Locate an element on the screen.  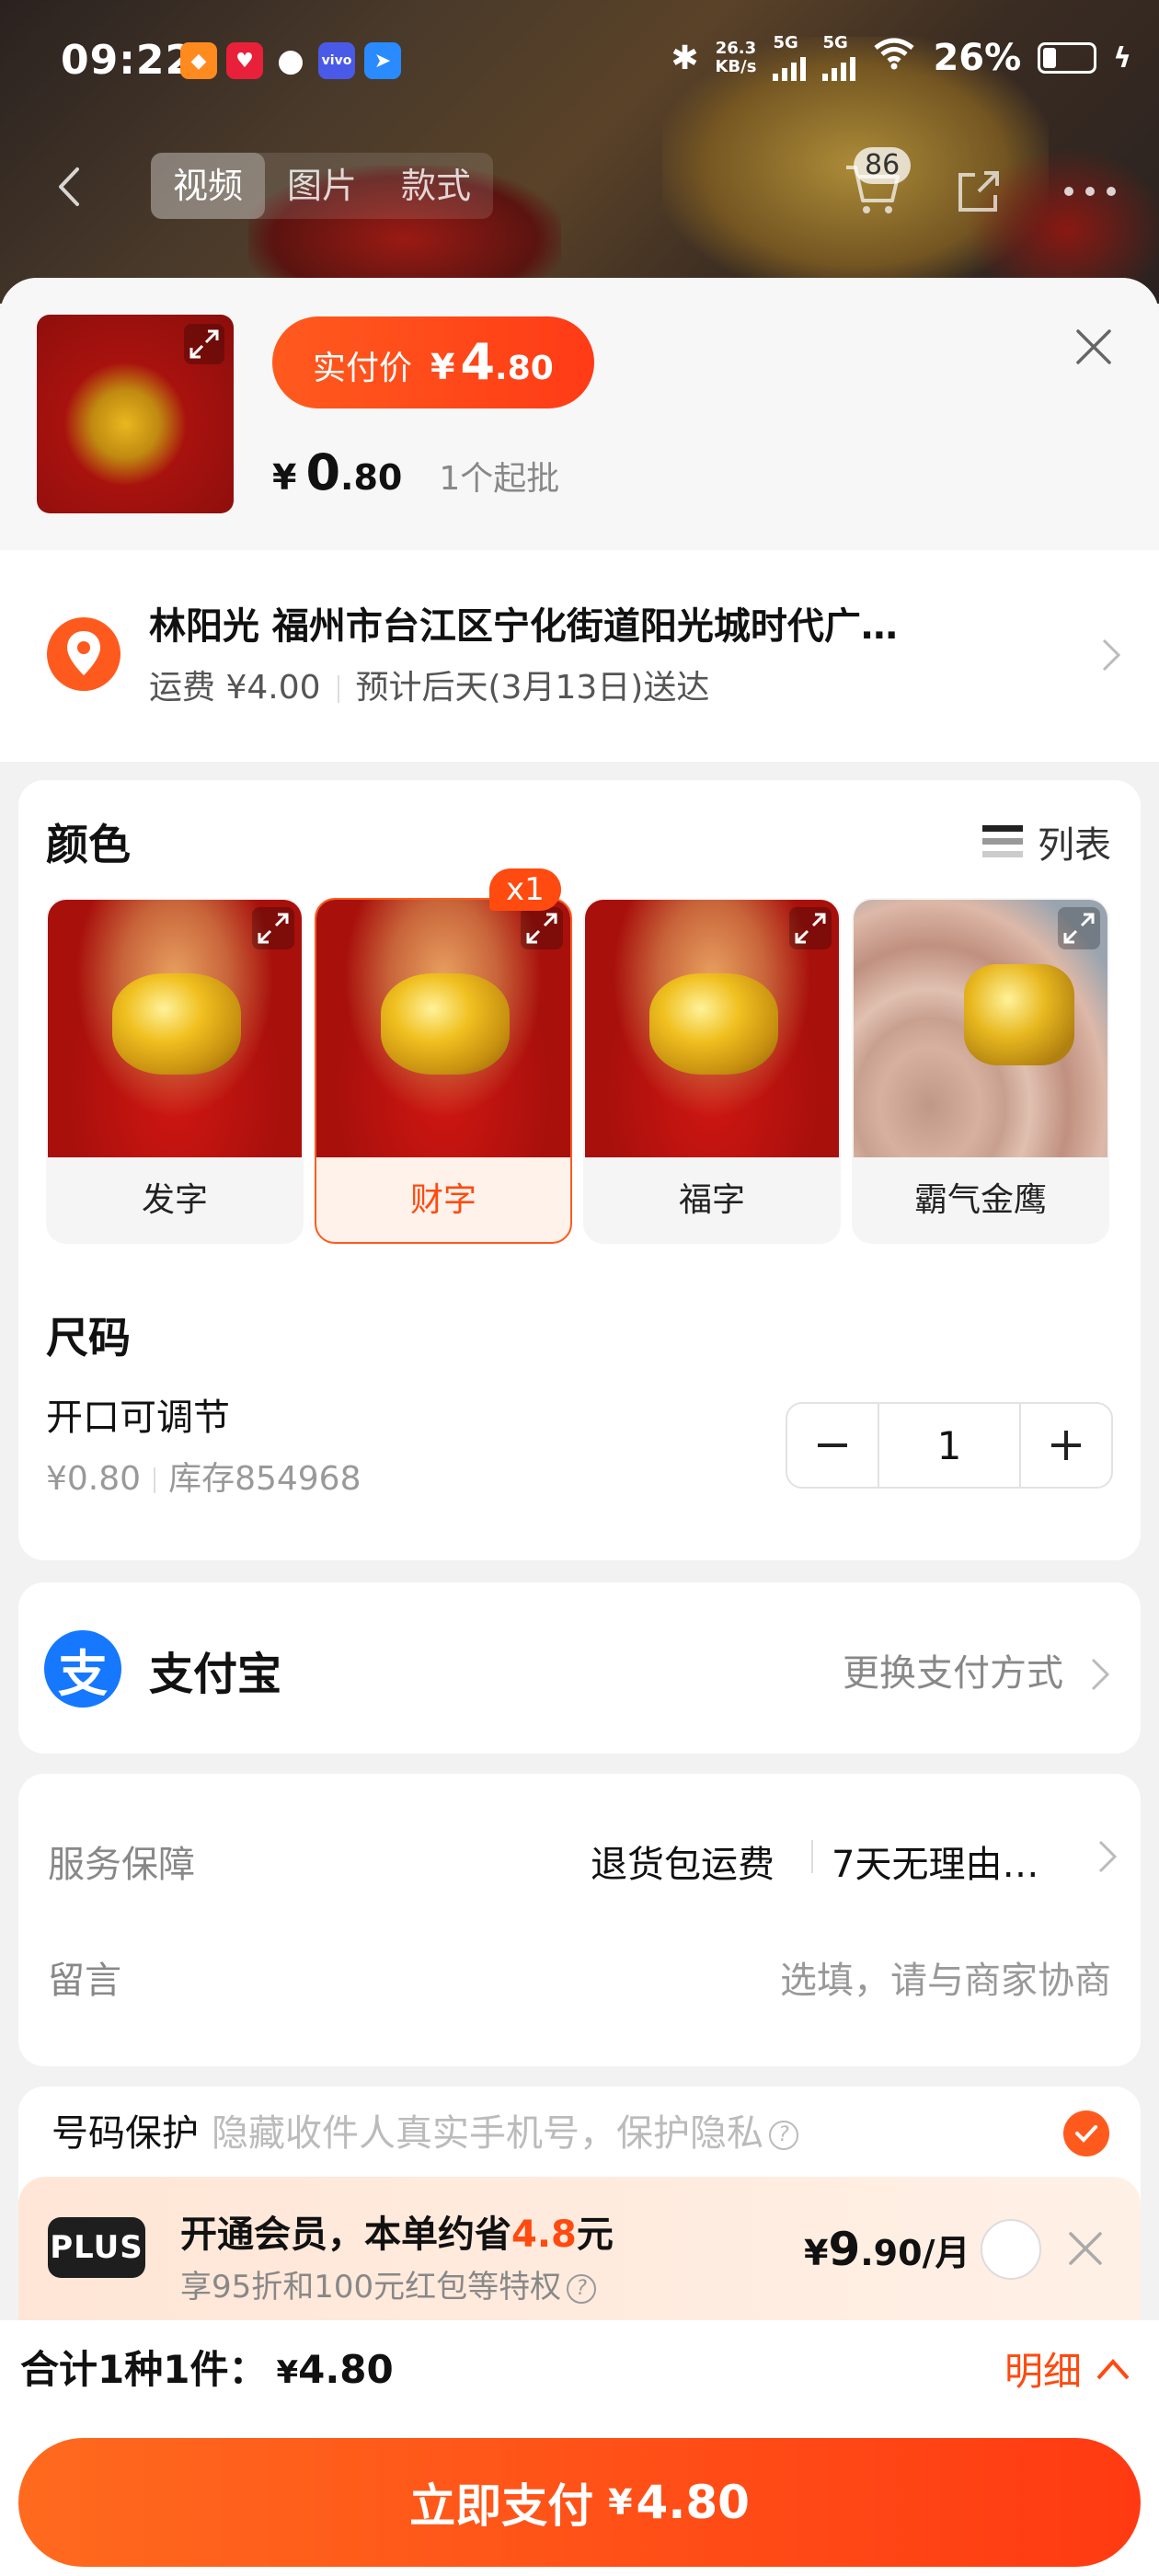
quantity-stepper: 1 is located at coordinates (949, 1445).